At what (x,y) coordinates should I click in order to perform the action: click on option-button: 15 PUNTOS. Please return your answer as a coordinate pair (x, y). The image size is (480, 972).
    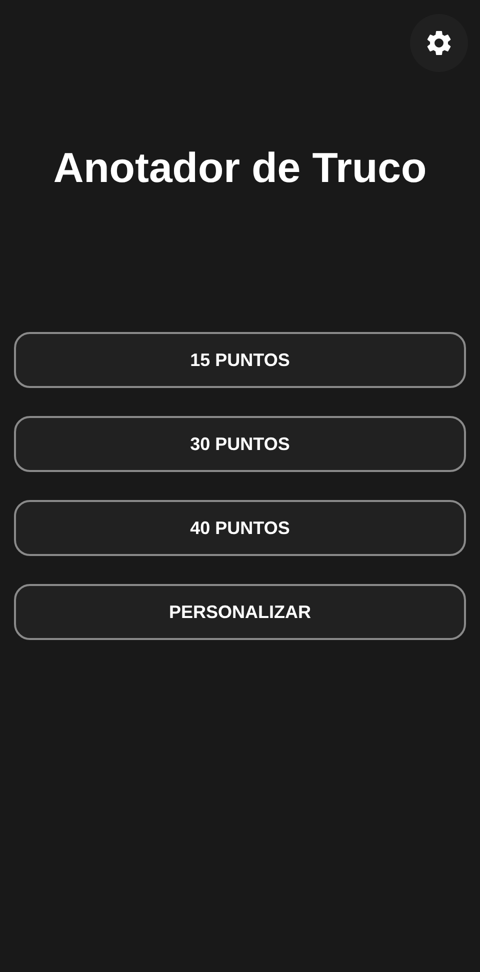
    Looking at the image, I should click on (240, 360).